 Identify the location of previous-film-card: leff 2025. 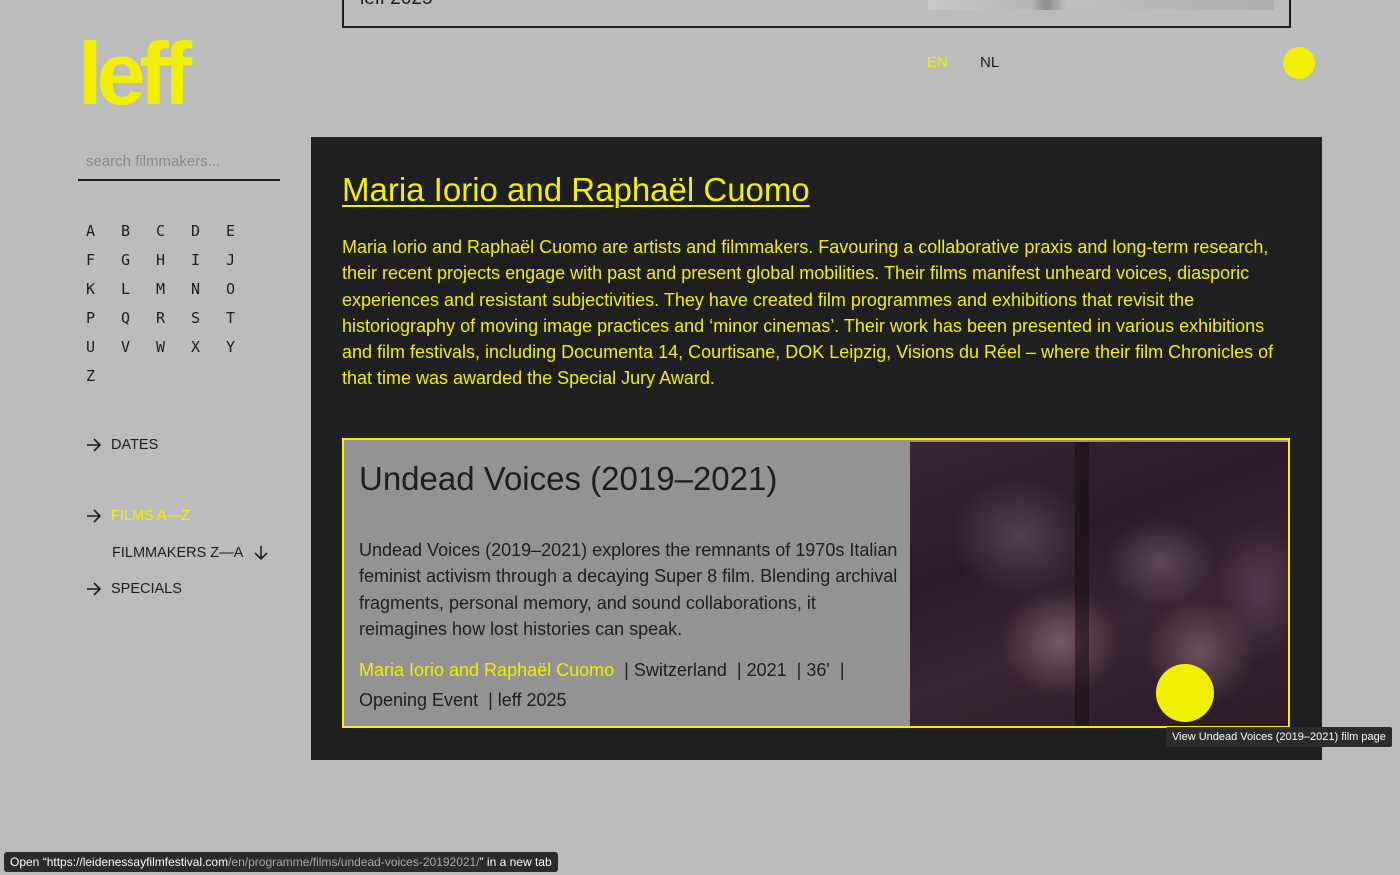
(816, 14).